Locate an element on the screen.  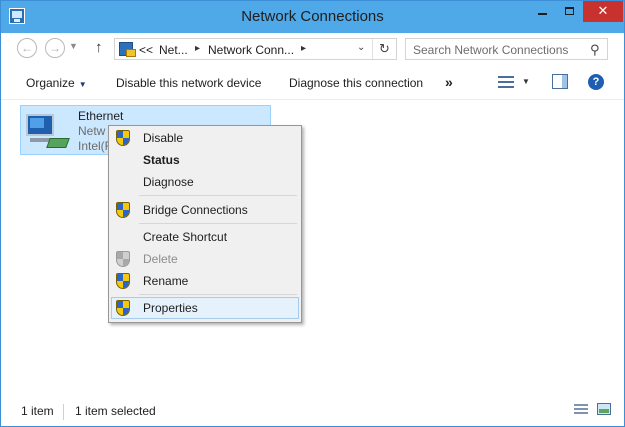
refresh-icon: ↻ is located at coordinates (384, 48).